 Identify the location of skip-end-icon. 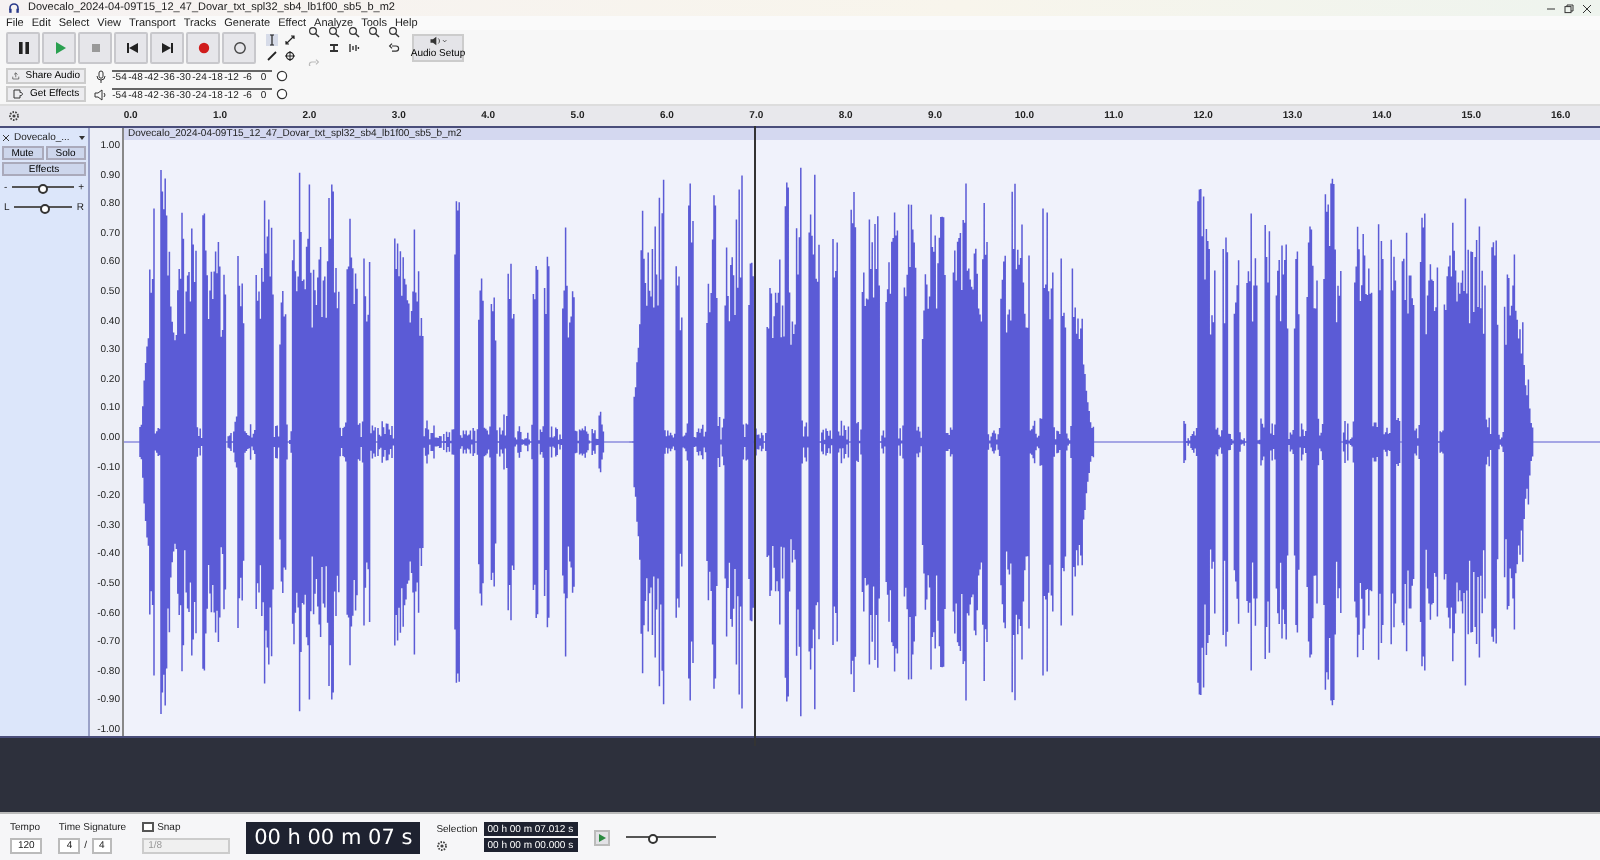
(167, 48).